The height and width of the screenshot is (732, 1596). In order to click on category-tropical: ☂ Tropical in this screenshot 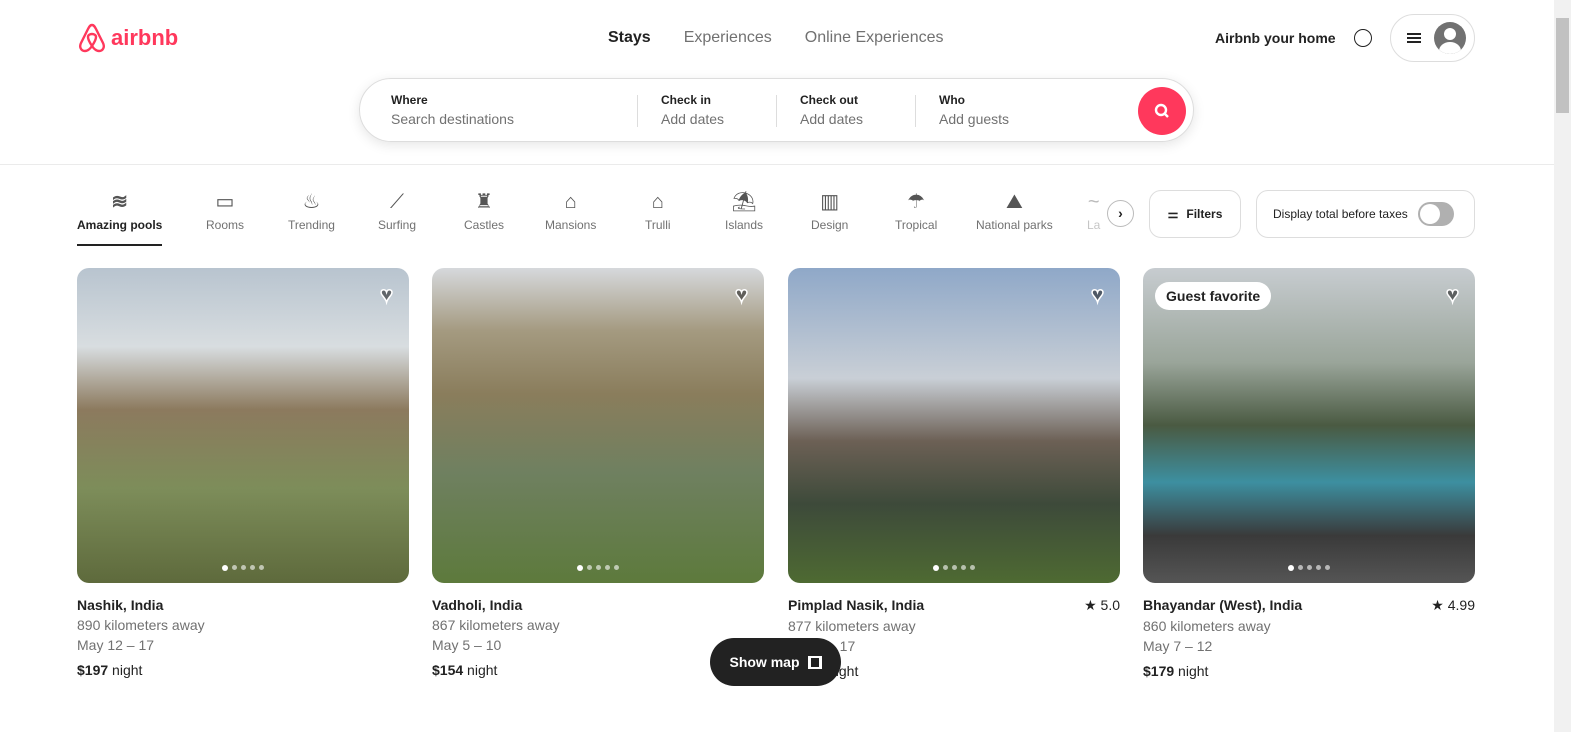, I will do `click(916, 210)`.